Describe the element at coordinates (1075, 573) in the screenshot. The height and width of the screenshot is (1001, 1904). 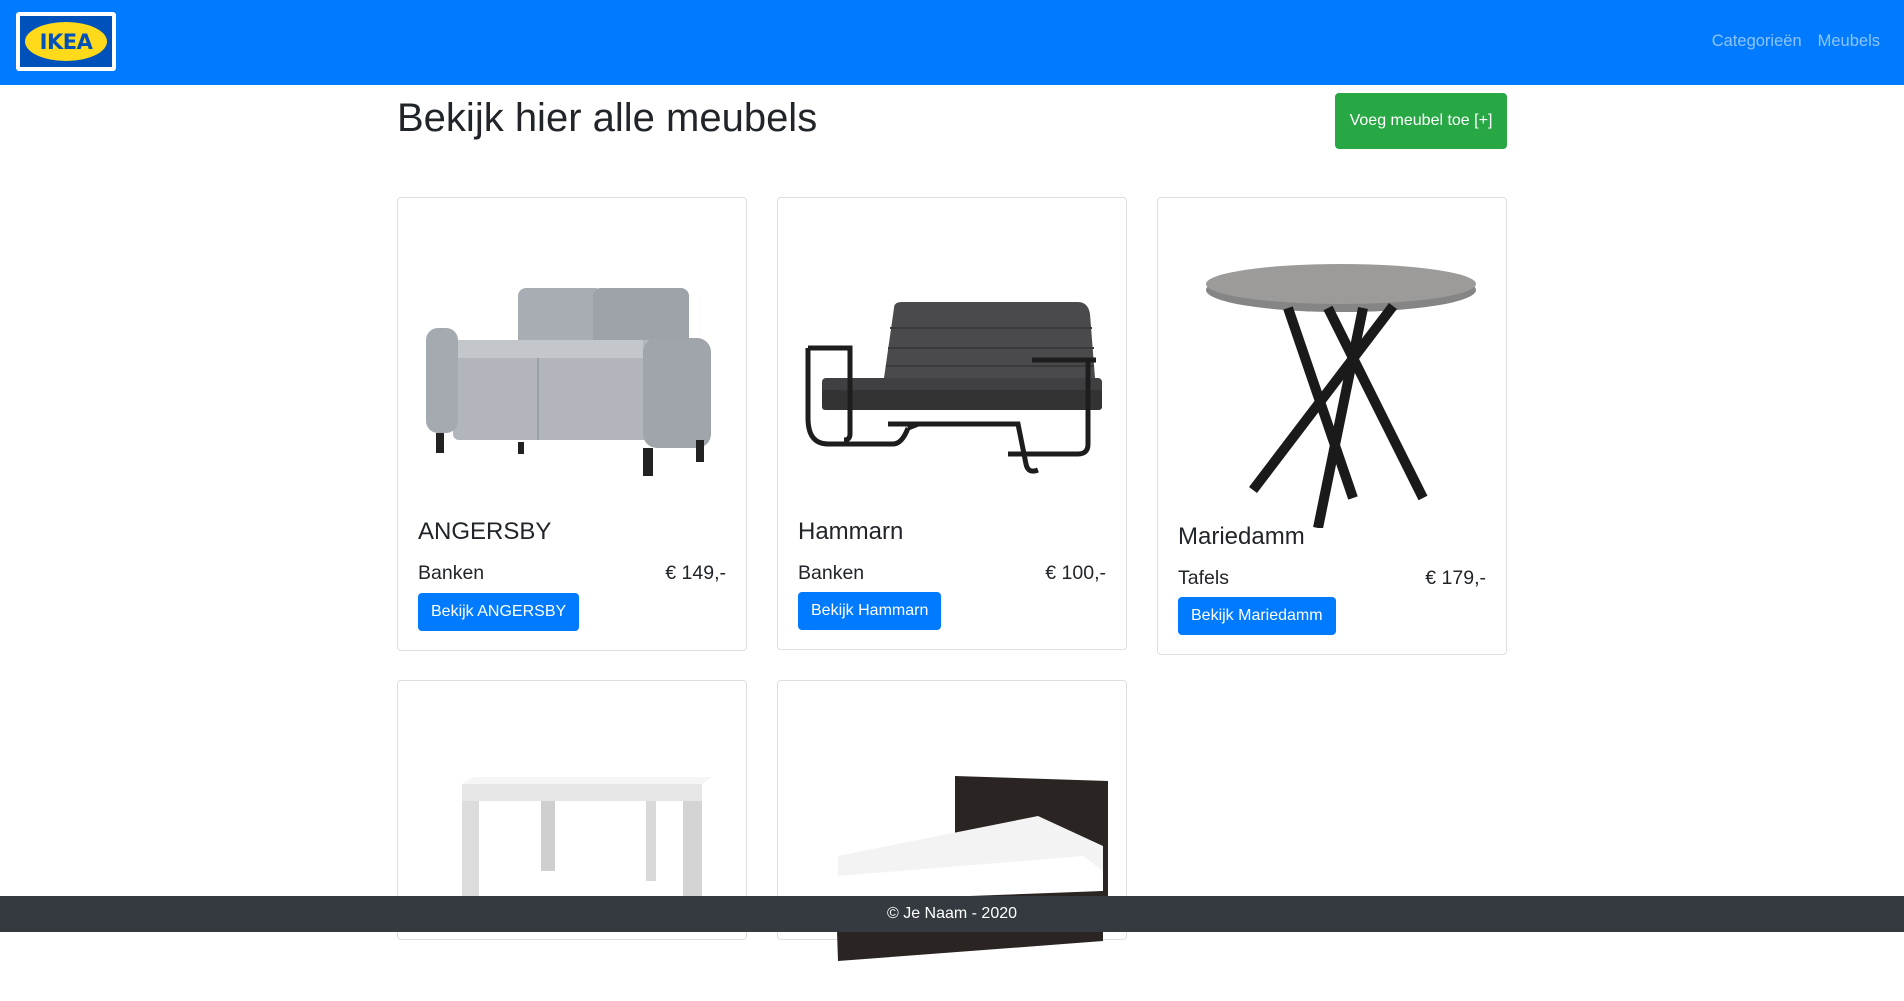
I see `product-price: € 100,-` at that location.